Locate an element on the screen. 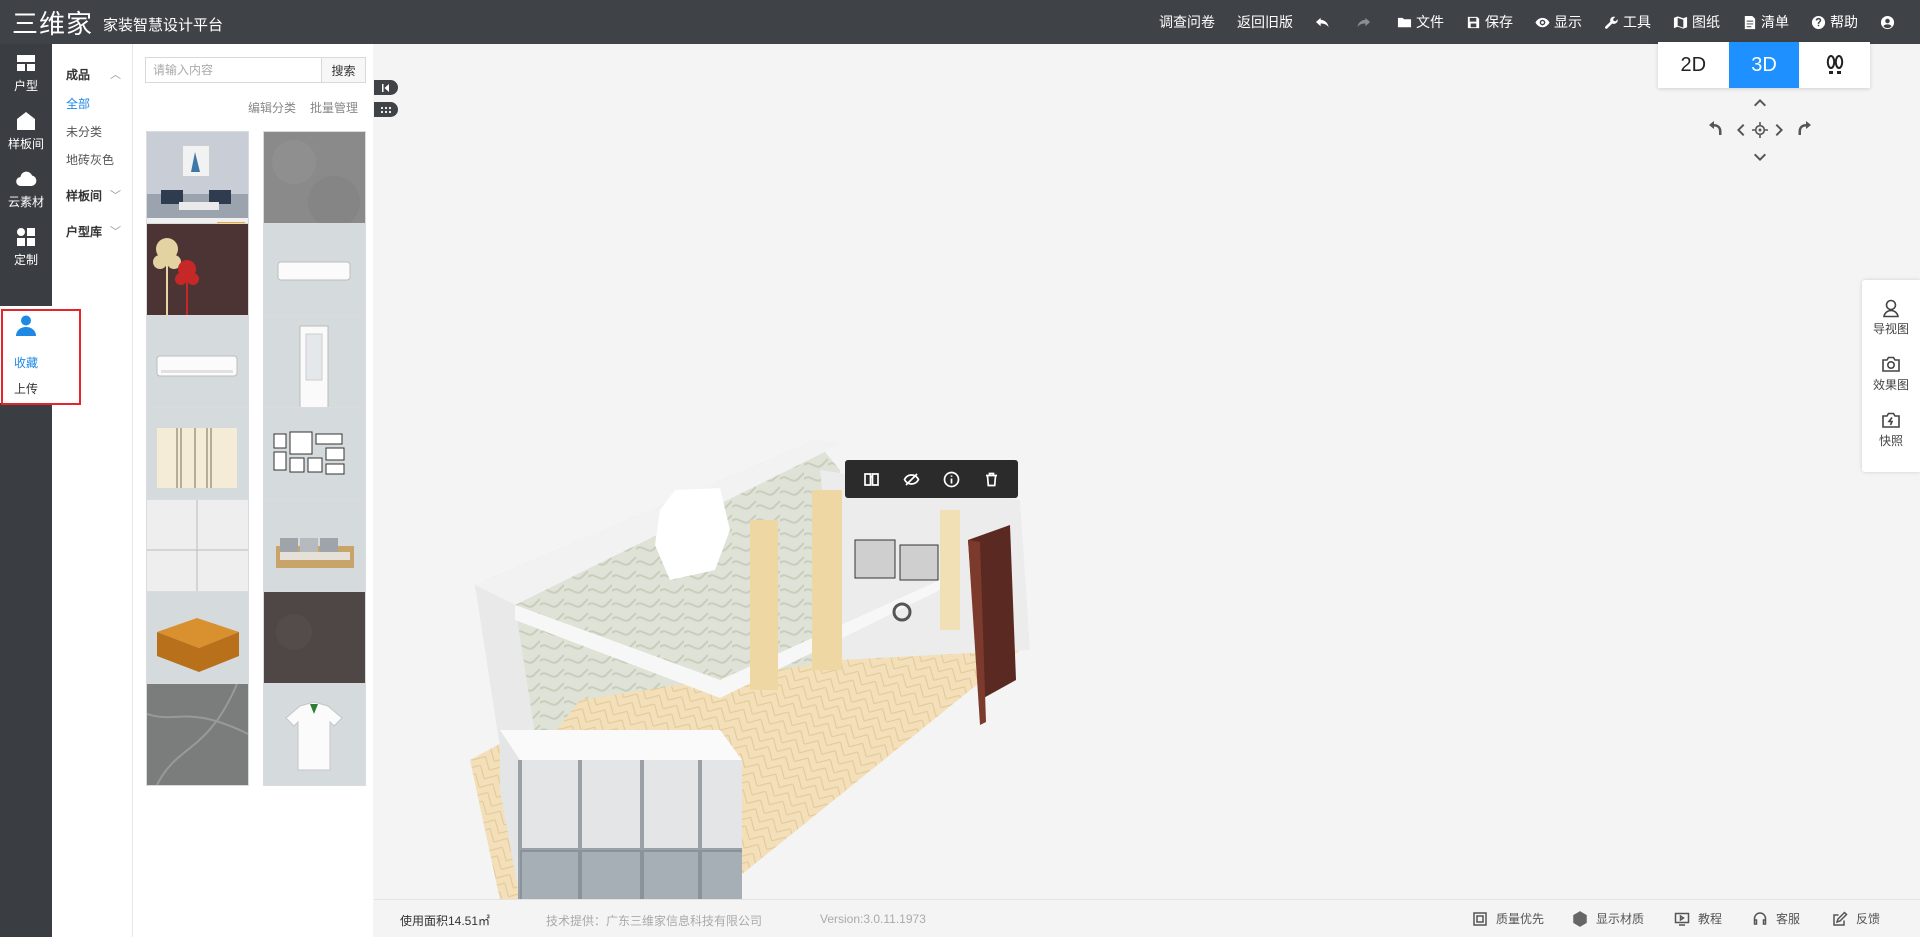 This screenshot has height=937, width=1920. hide-button is located at coordinates (911, 479).